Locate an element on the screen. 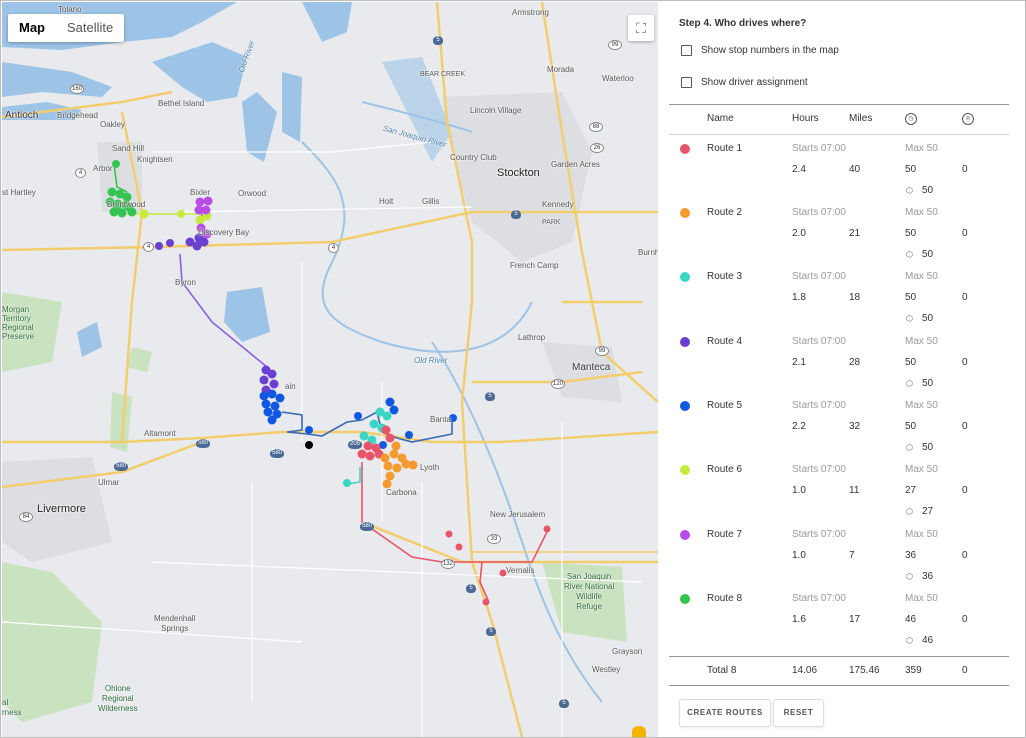  stop-numbers-checkbox is located at coordinates (686, 50).